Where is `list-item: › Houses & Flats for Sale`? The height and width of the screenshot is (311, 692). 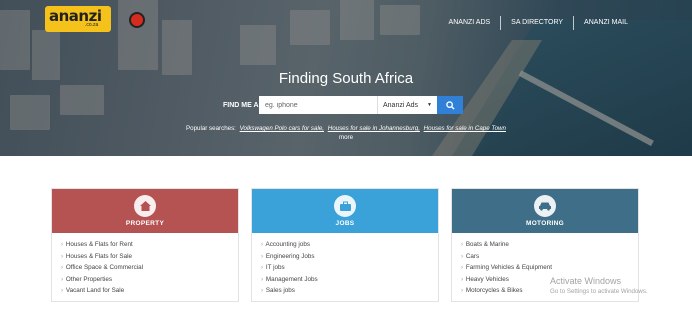 list-item: › Houses & Flats for Sale is located at coordinates (149, 257).